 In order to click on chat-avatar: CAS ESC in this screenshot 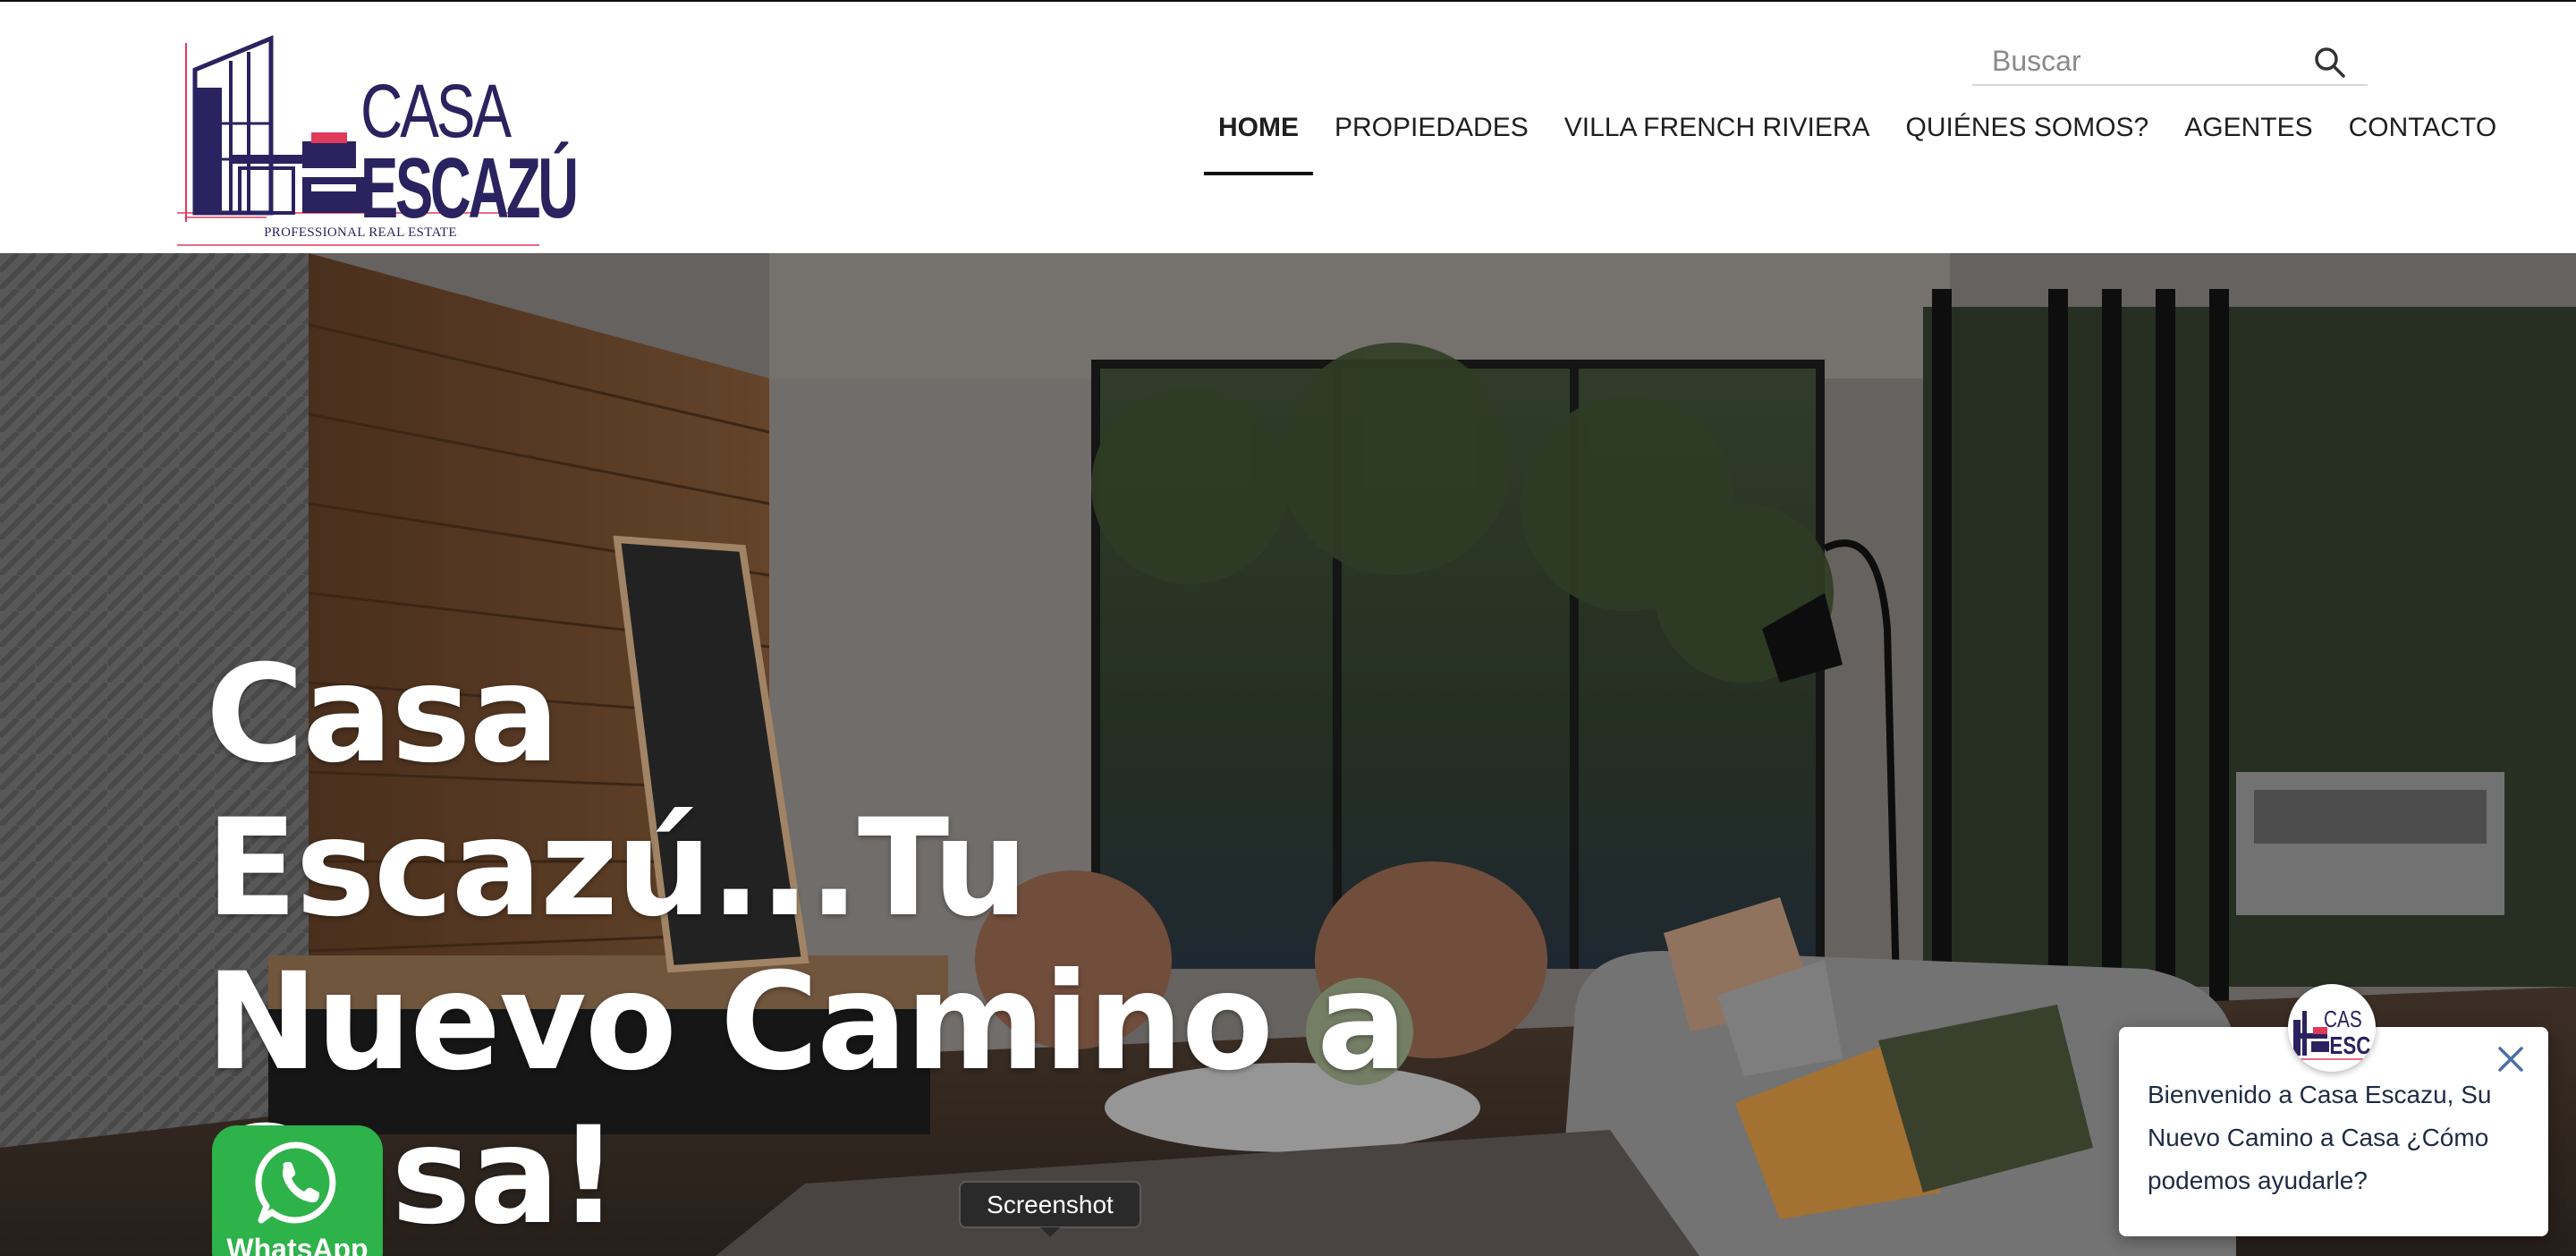, I will do `click(2332, 1028)`.